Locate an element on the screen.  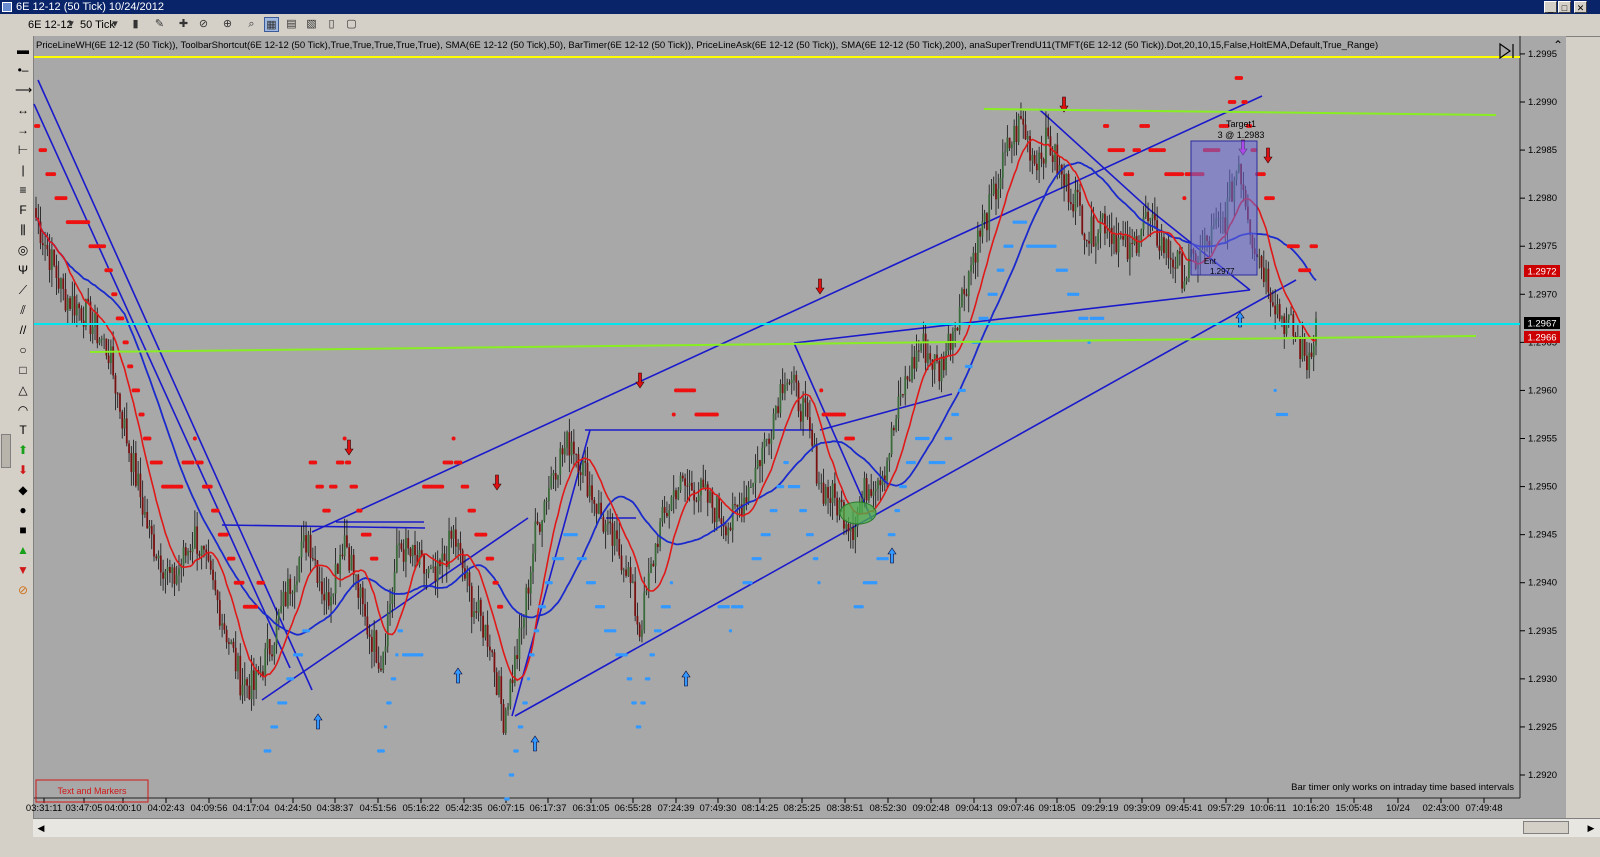
chevron-up-icon: ⌃ is located at coordinates (1558, 45).